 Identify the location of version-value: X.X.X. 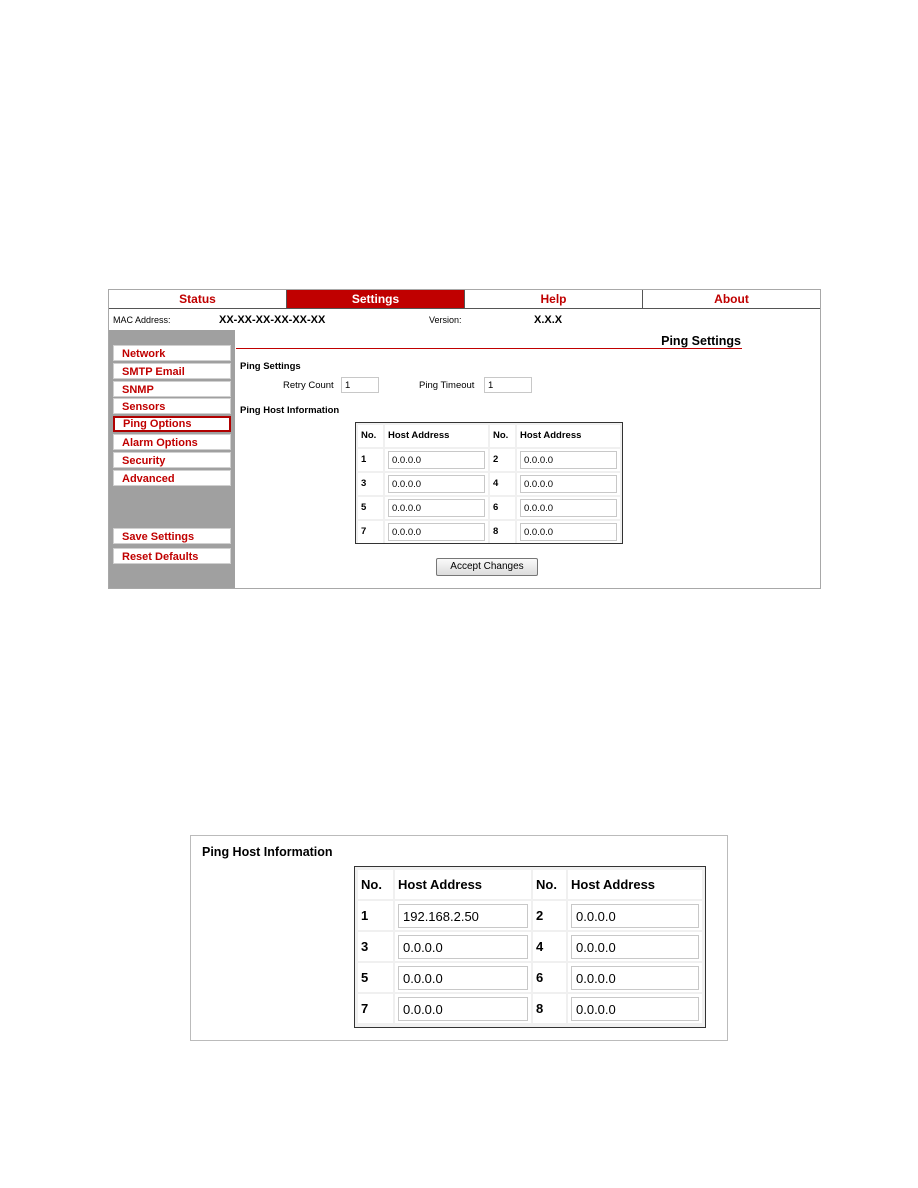
(548, 320).